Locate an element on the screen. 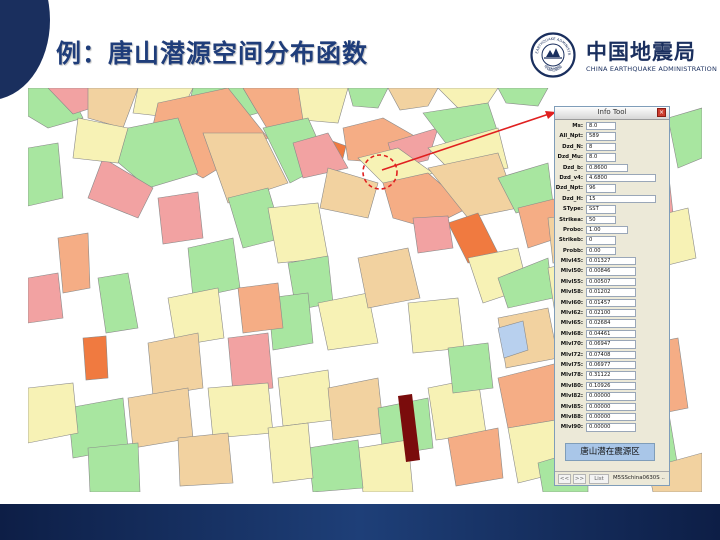 This screenshot has height=540, width=720. attribute-value-field: 0.01202 is located at coordinates (611, 292).